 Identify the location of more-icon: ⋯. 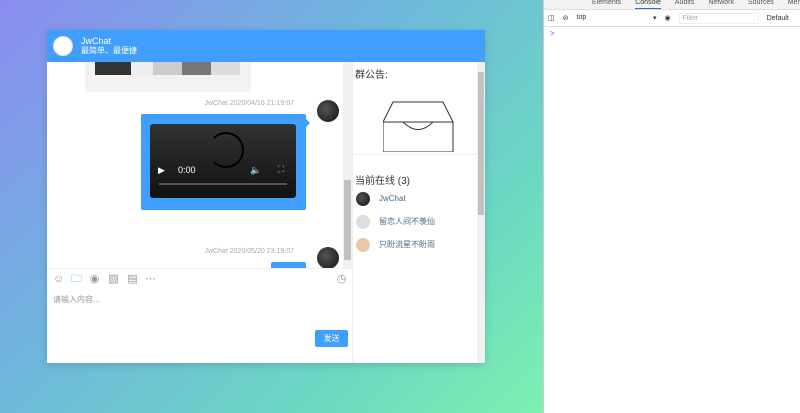
(150, 279).